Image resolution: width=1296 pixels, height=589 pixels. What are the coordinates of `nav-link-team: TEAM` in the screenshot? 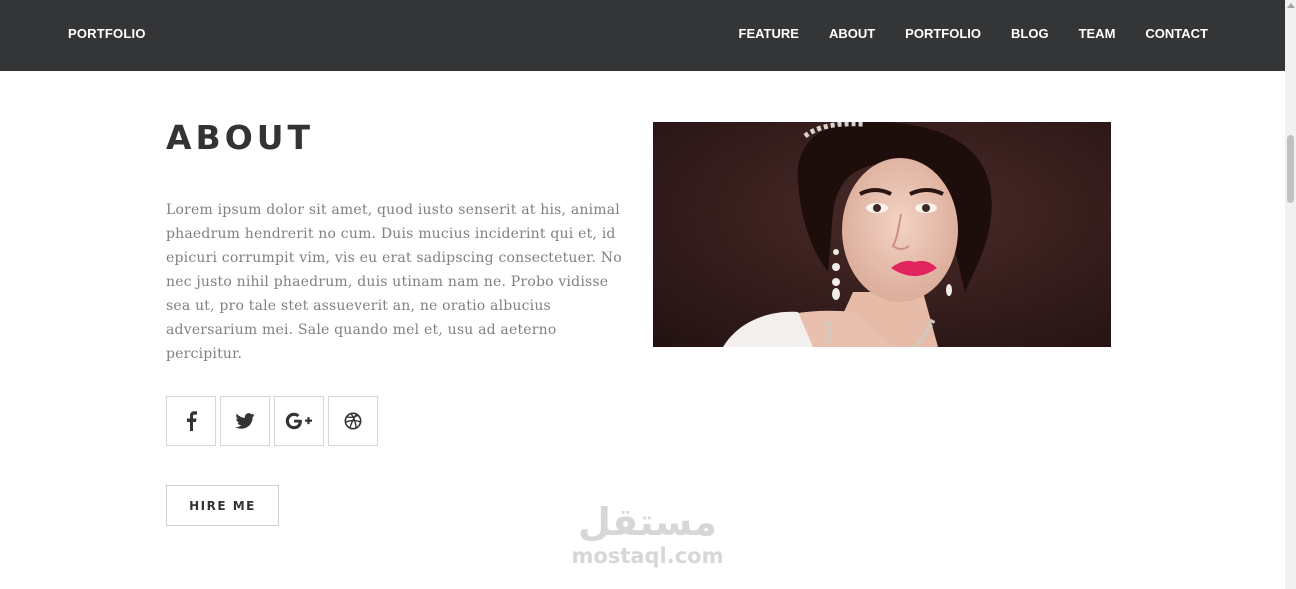 It's located at (1097, 33).